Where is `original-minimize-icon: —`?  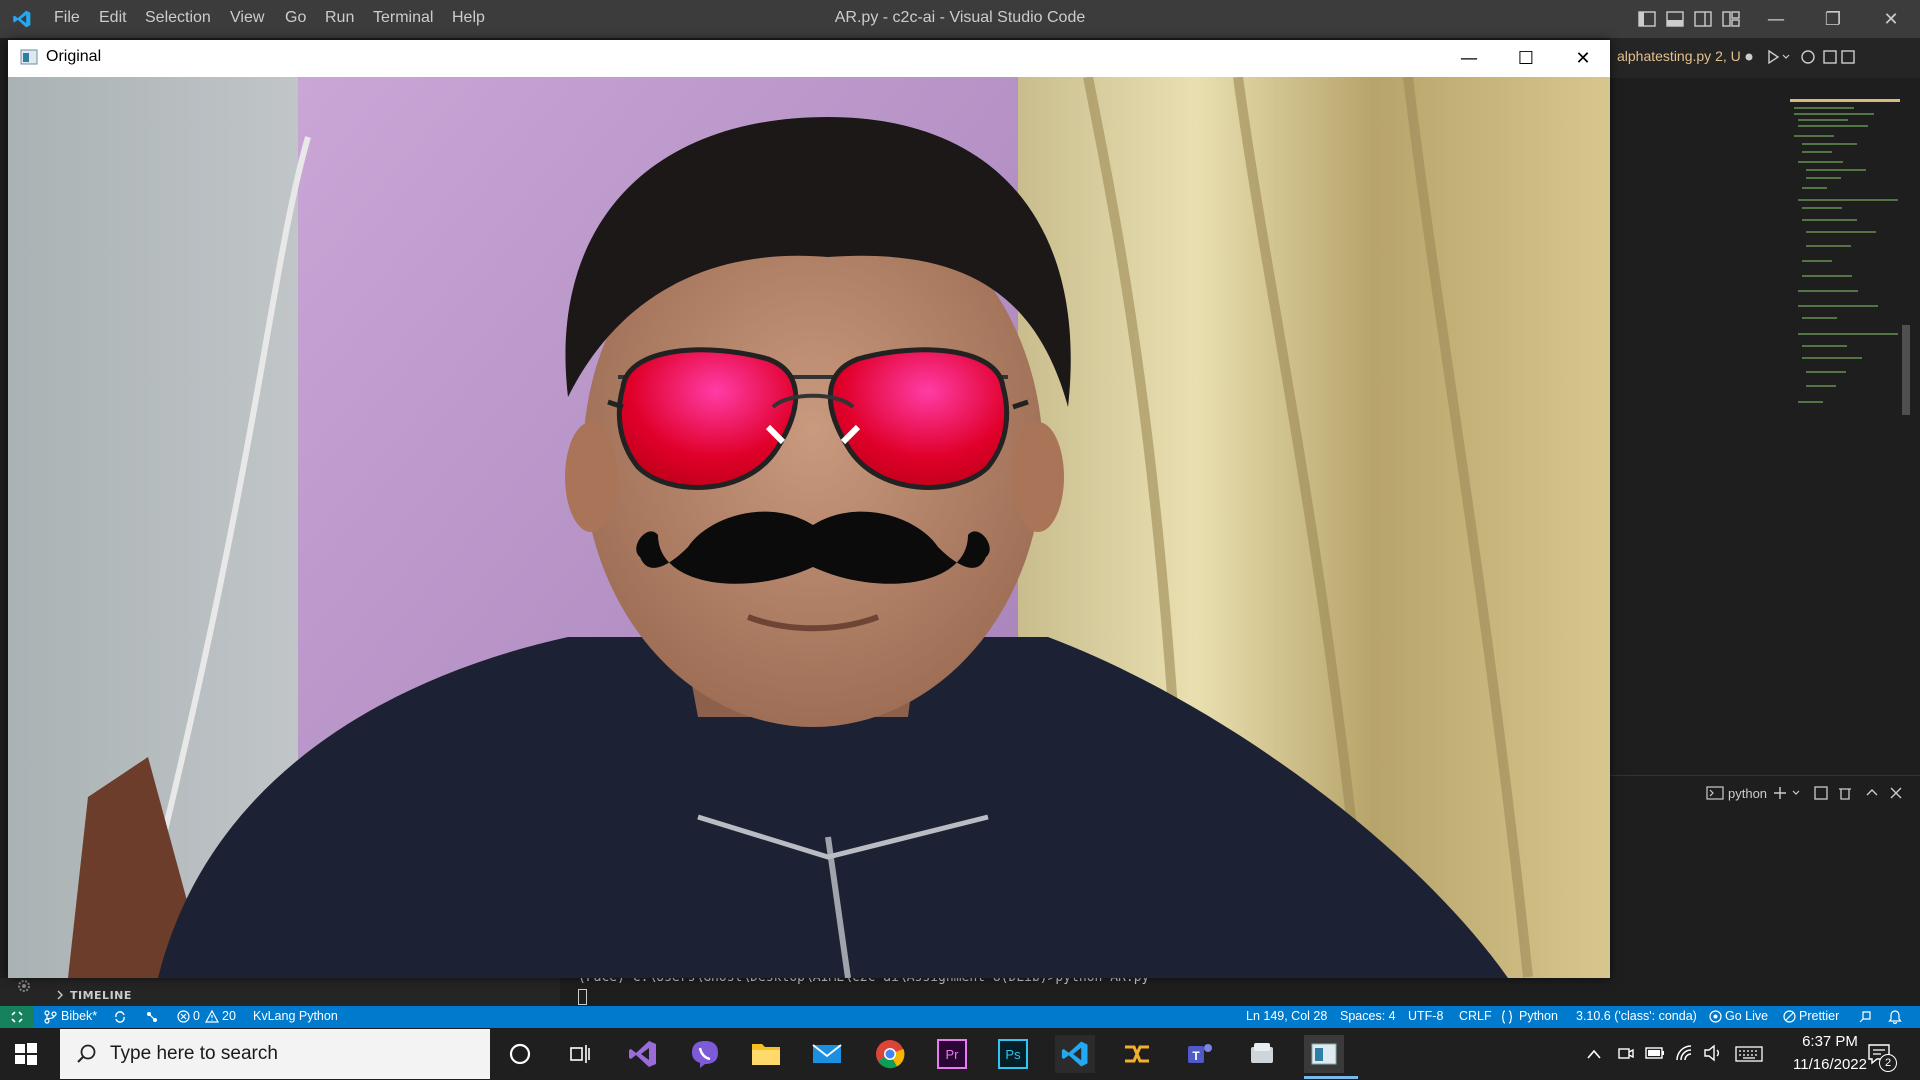
original-minimize-icon: — is located at coordinates (1469, 58).